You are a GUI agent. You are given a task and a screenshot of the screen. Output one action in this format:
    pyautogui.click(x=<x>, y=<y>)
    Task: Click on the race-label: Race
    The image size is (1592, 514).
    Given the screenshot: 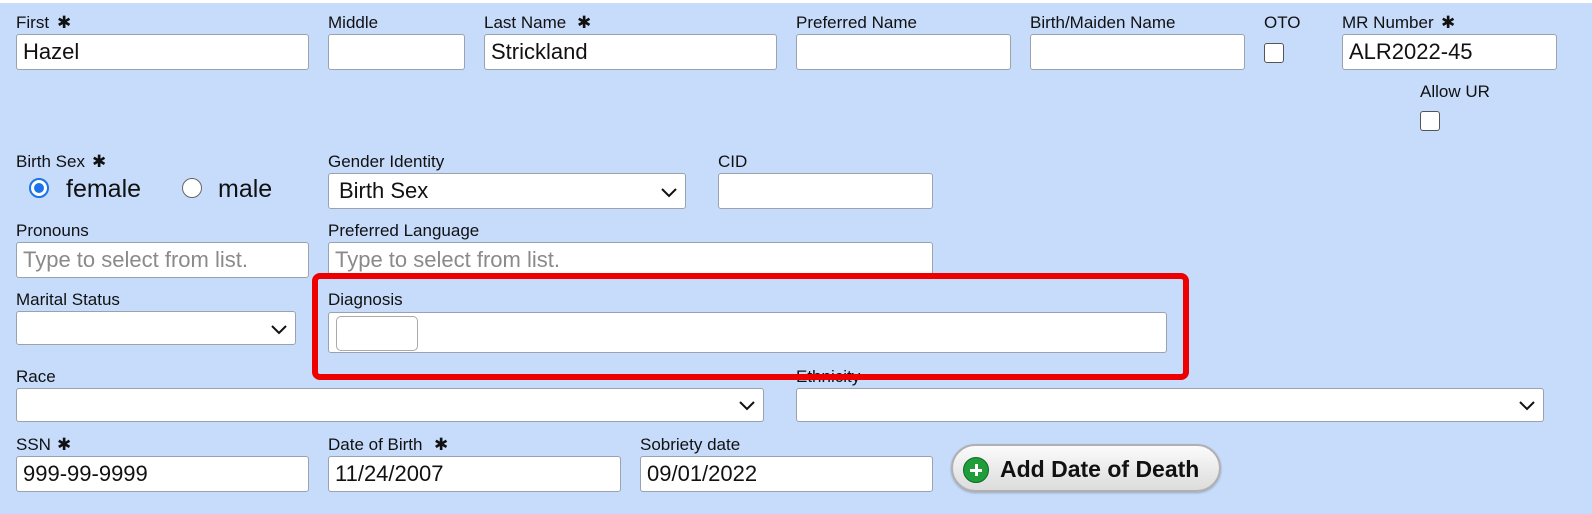 What is the action you would take?
    pyautogui.click(x=36, y=376)
    